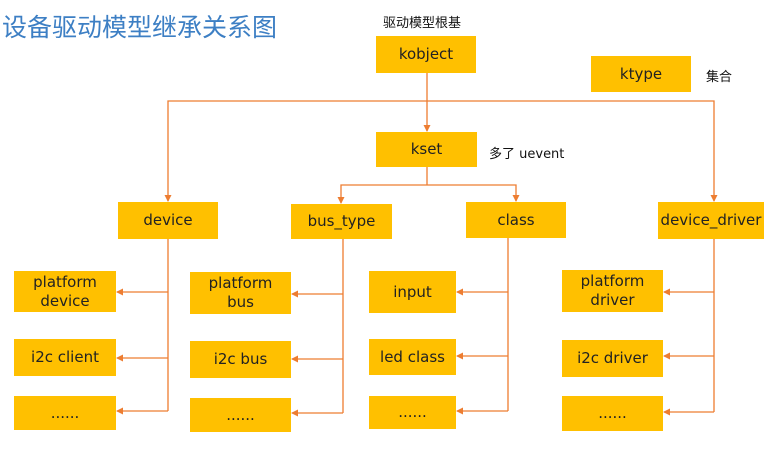  What do you see at coordinates (641, 74) in the screenshot?
I see `node-ktype: ktype` at bounding box center [641, 74].